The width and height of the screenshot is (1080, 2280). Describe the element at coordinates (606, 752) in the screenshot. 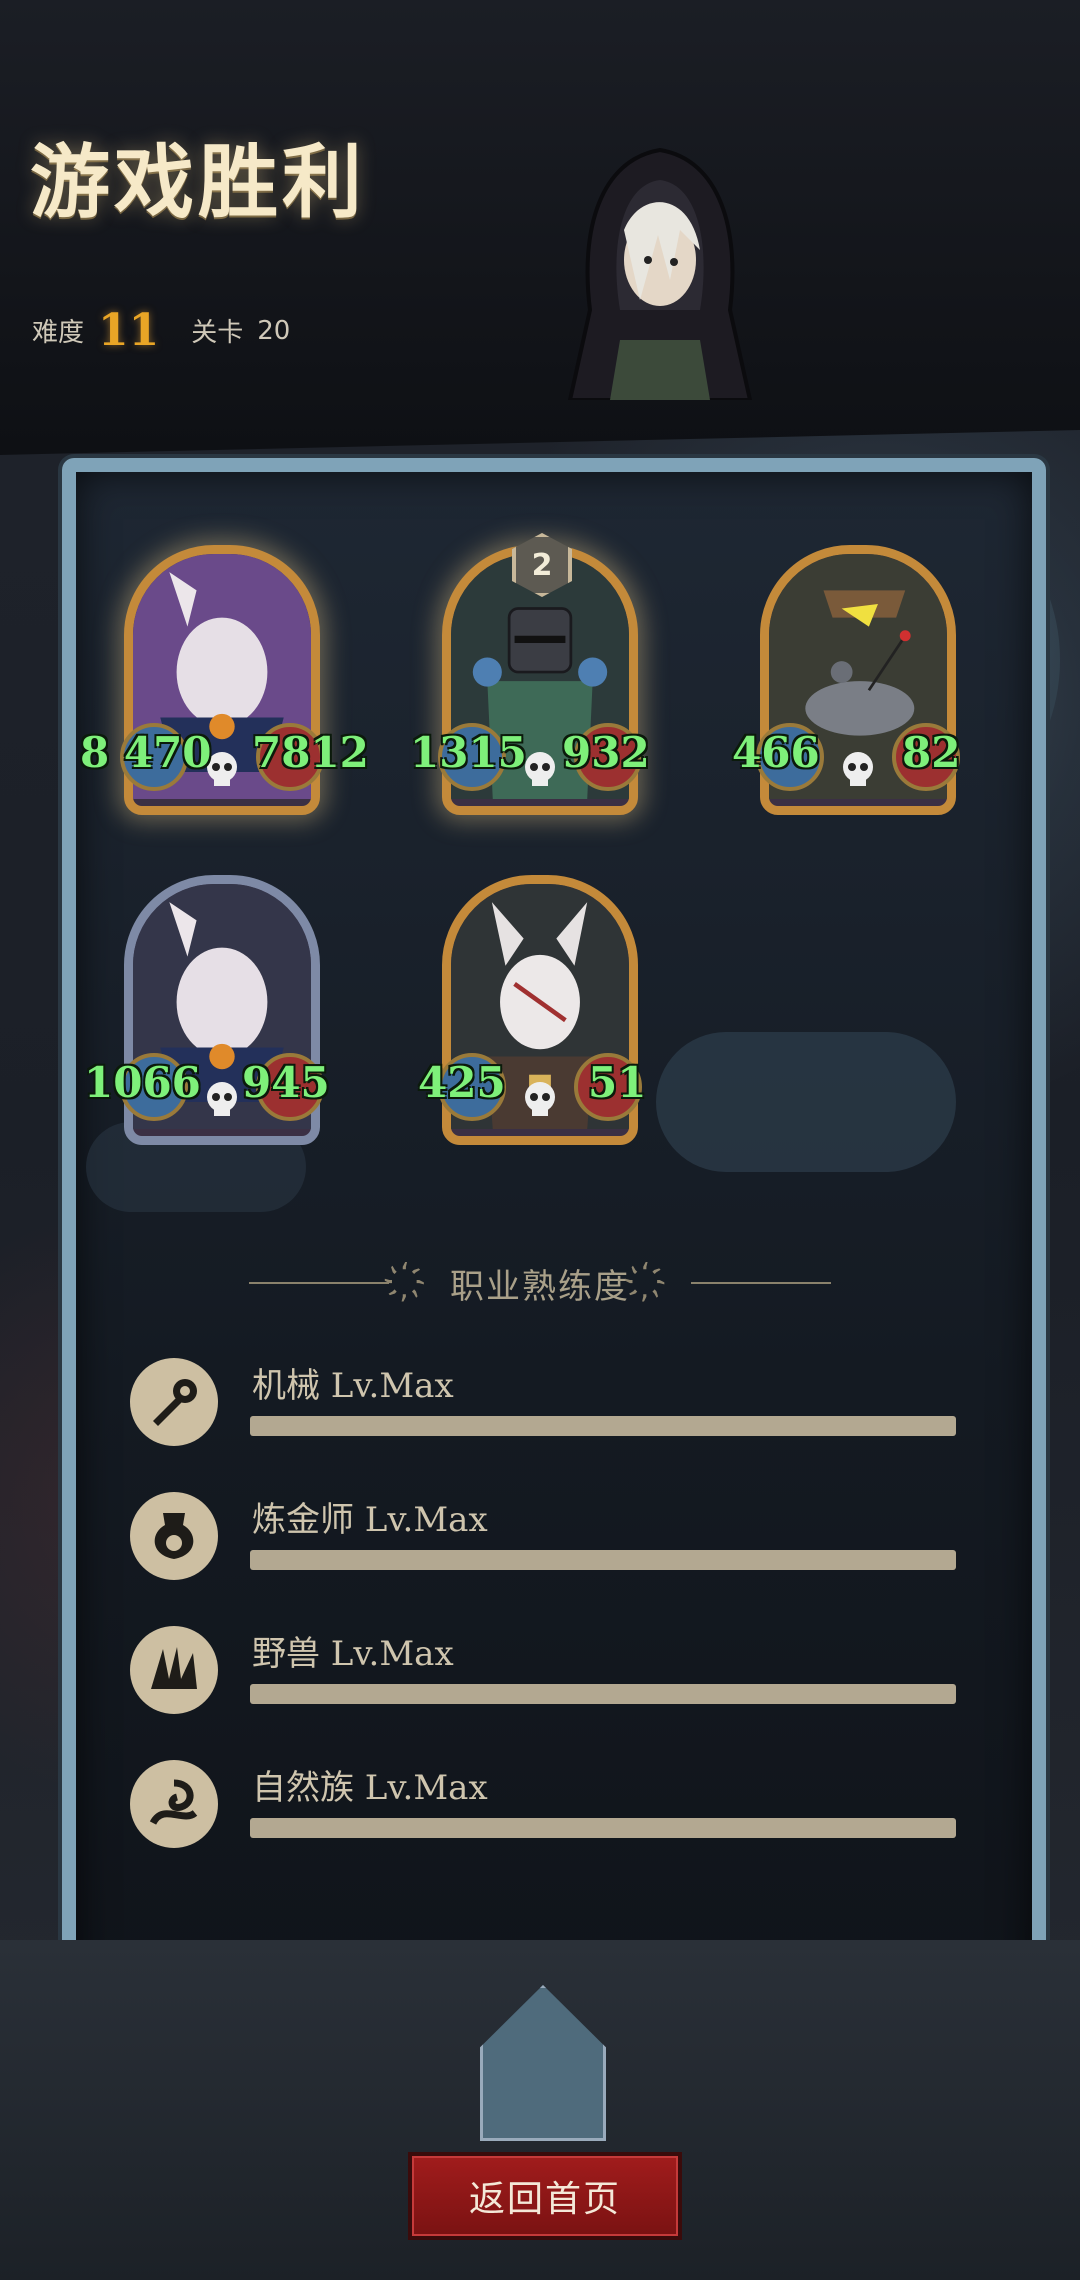

I see `unit-health: 932` at that location.